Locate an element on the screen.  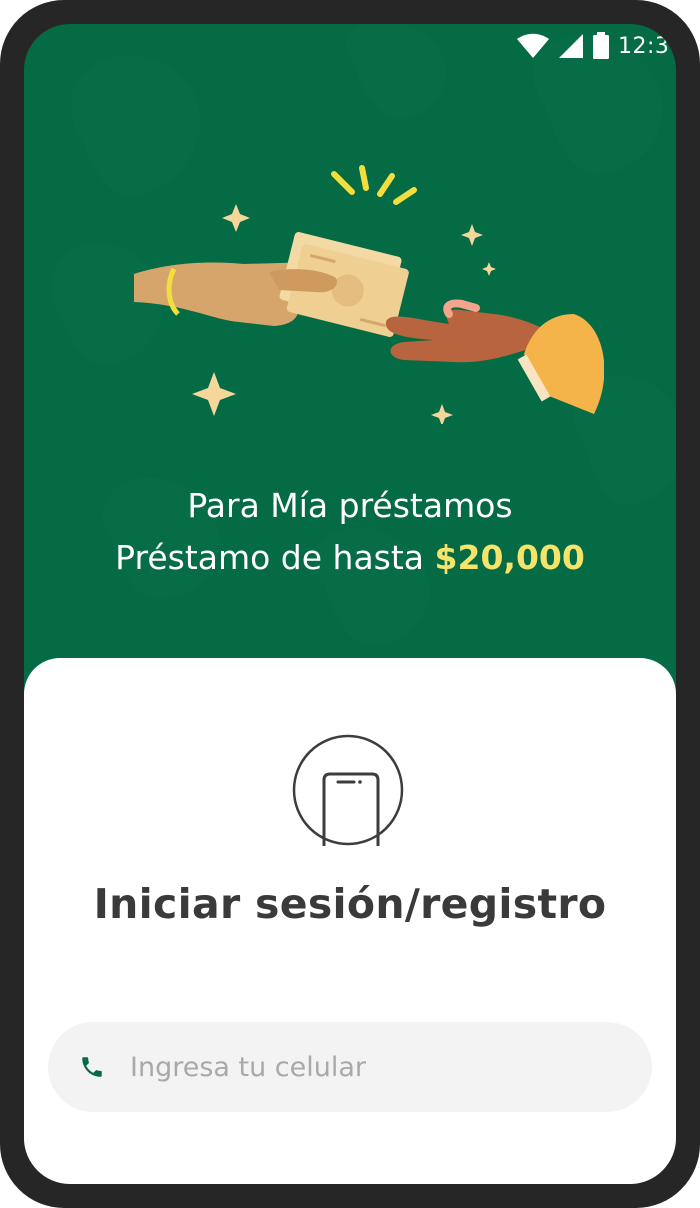
hands-exchanging-money-illustration is located at coordinates (369, 294).